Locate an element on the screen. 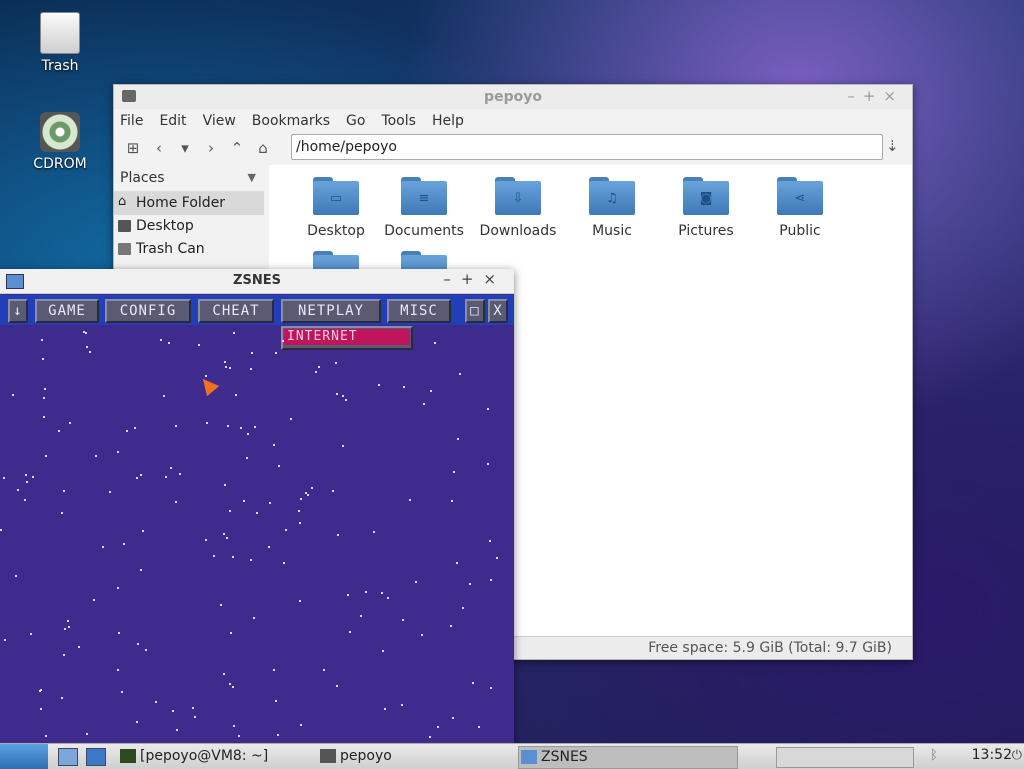 Image resolution: width=1024 pixels, height=769 pixels. sidebar-item-desktop: Desktop is located at coordinates (189, 226).